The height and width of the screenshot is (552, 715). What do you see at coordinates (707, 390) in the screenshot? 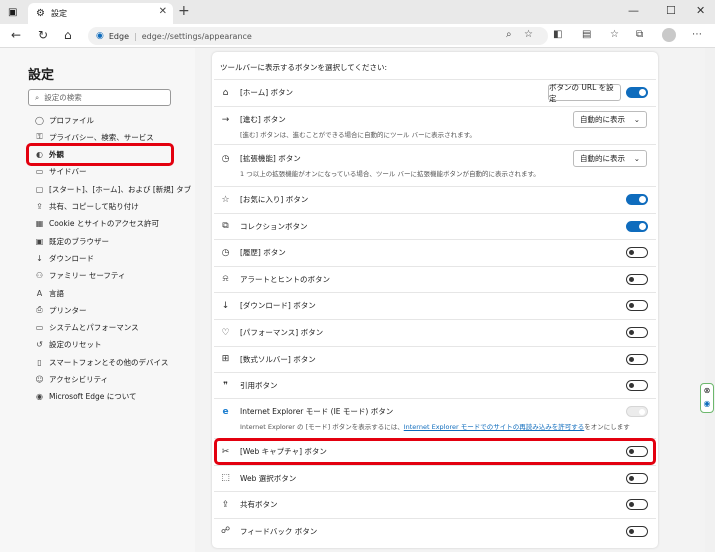
I see `close-icon: ⊗` at bounding box center [707, 390].